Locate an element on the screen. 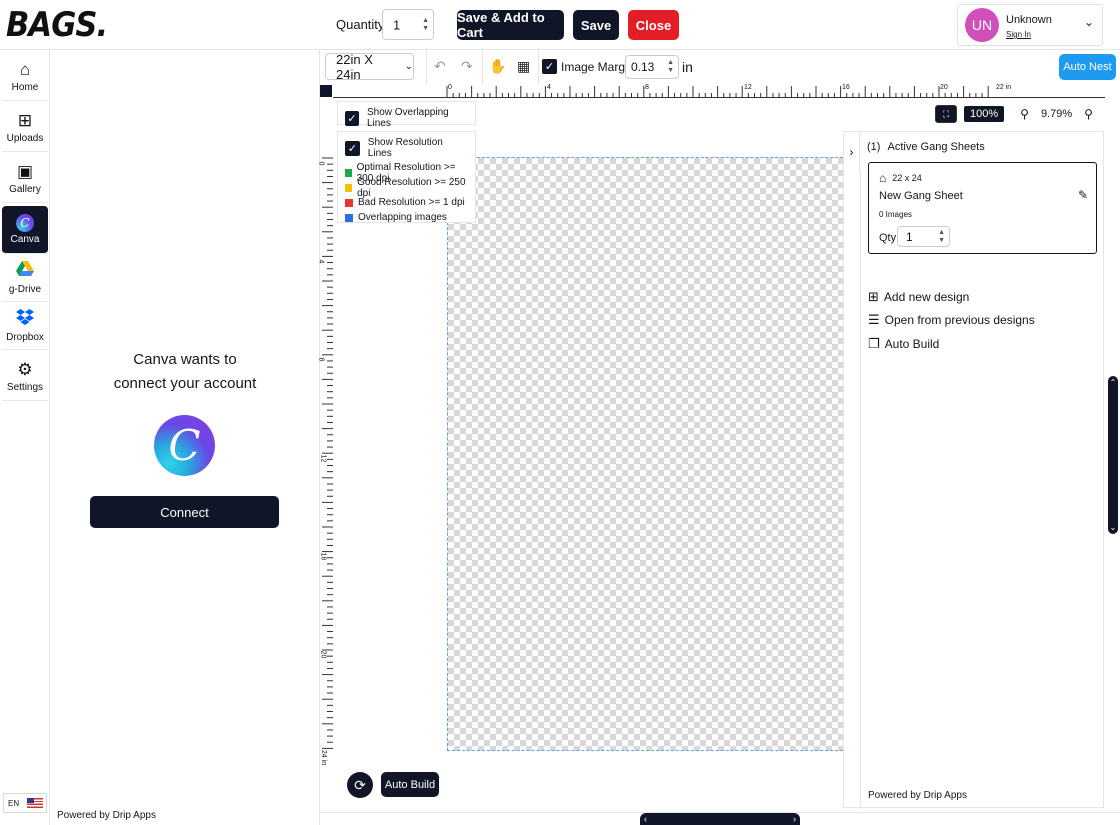  language-selector: EN is located at coordinates (25, 803).